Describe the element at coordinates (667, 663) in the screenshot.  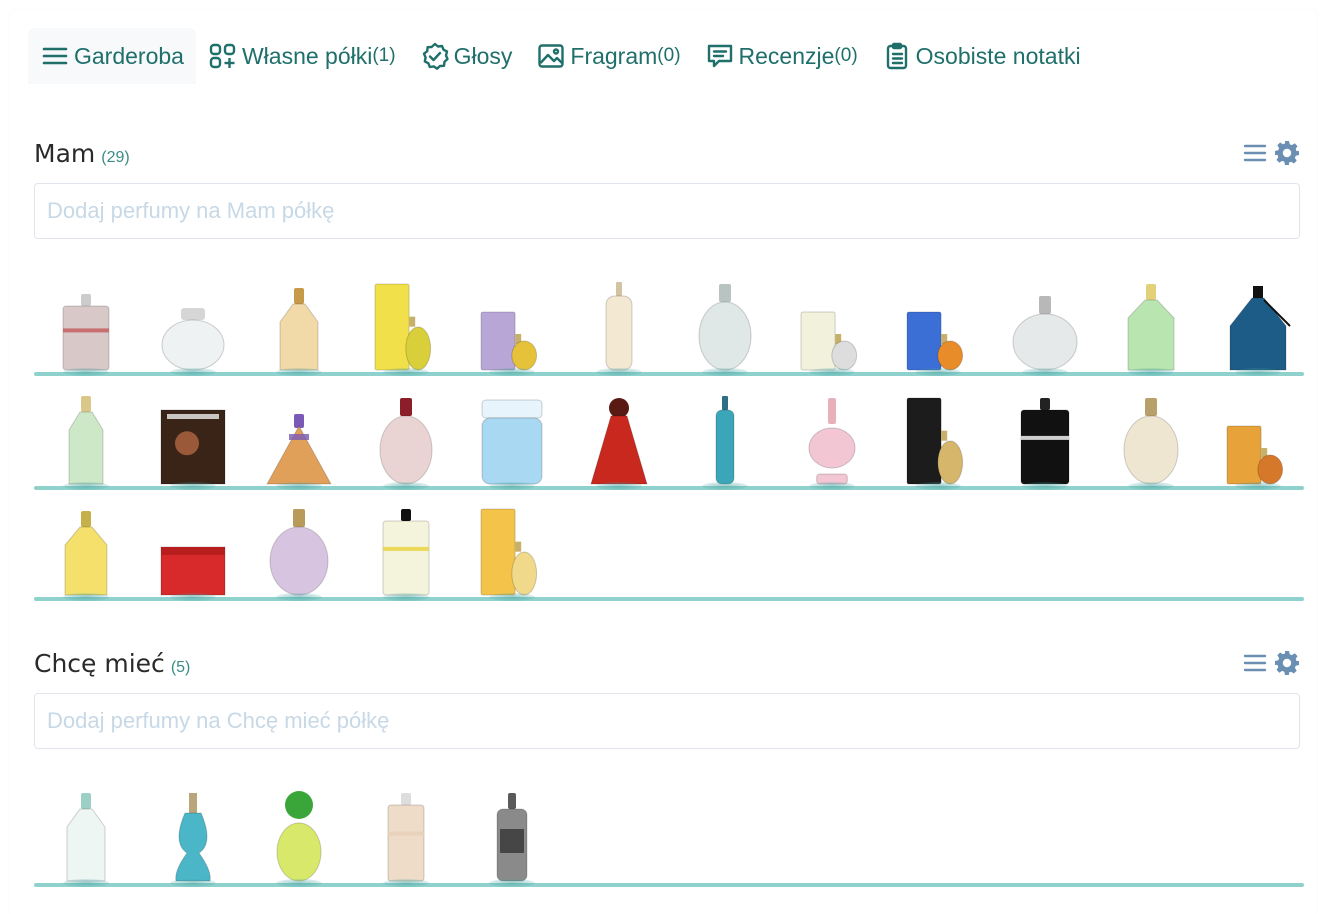
I see `shelf-header-chce-miec: Chcę mieć (5)` at that location.